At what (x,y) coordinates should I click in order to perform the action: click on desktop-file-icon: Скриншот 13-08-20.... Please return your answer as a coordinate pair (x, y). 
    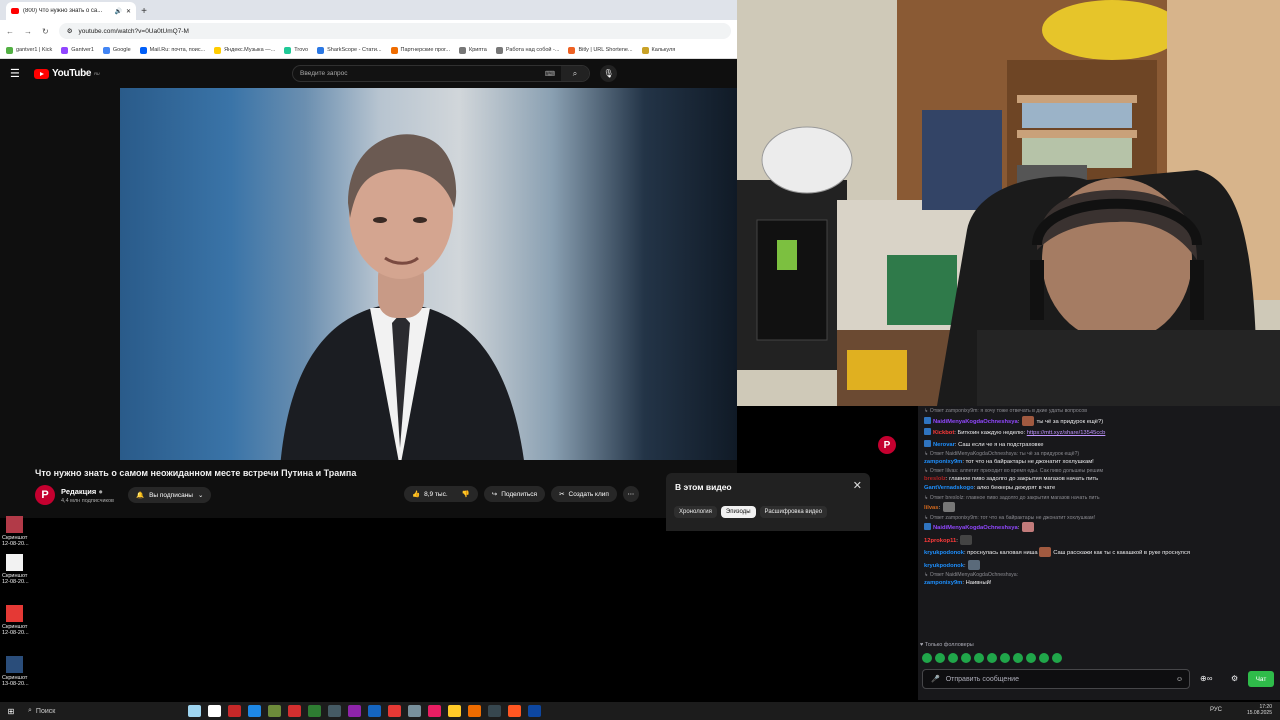
    Looking at the image, I should click on (22, 671).